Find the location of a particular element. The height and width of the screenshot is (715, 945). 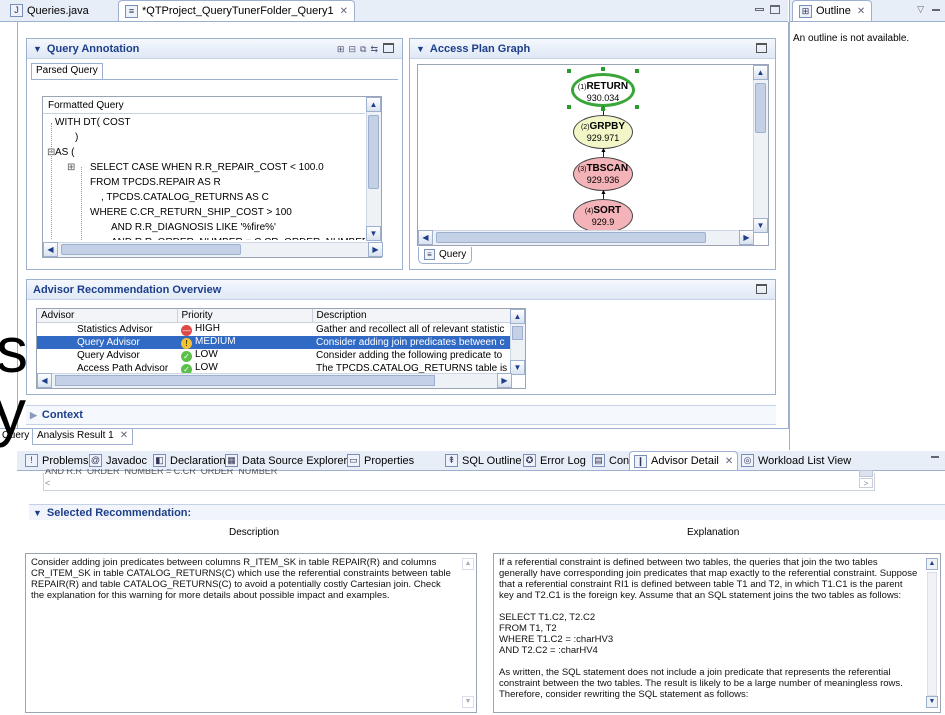

sync-icon: ⇆ is located at coordinates (376, 49).